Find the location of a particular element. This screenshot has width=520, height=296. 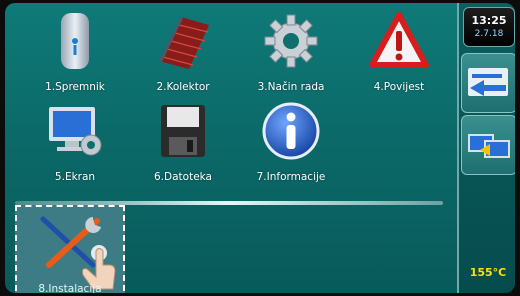

screen-switch-icon is located at coordinates (489, 146).